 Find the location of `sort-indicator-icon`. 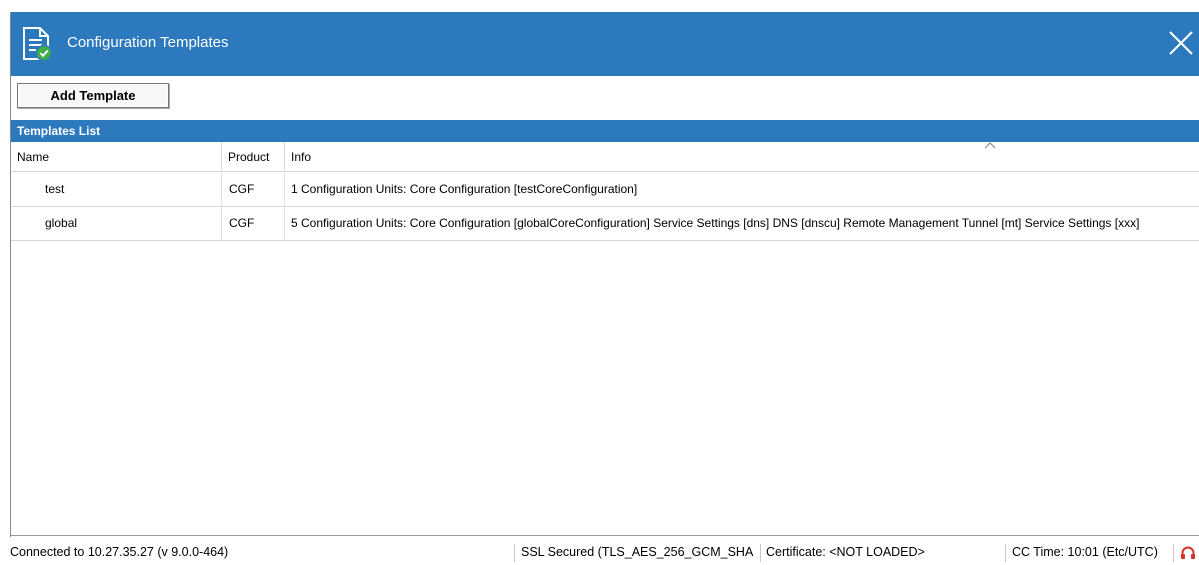

sort-indicator-icon is located at coordinates (990, 145).